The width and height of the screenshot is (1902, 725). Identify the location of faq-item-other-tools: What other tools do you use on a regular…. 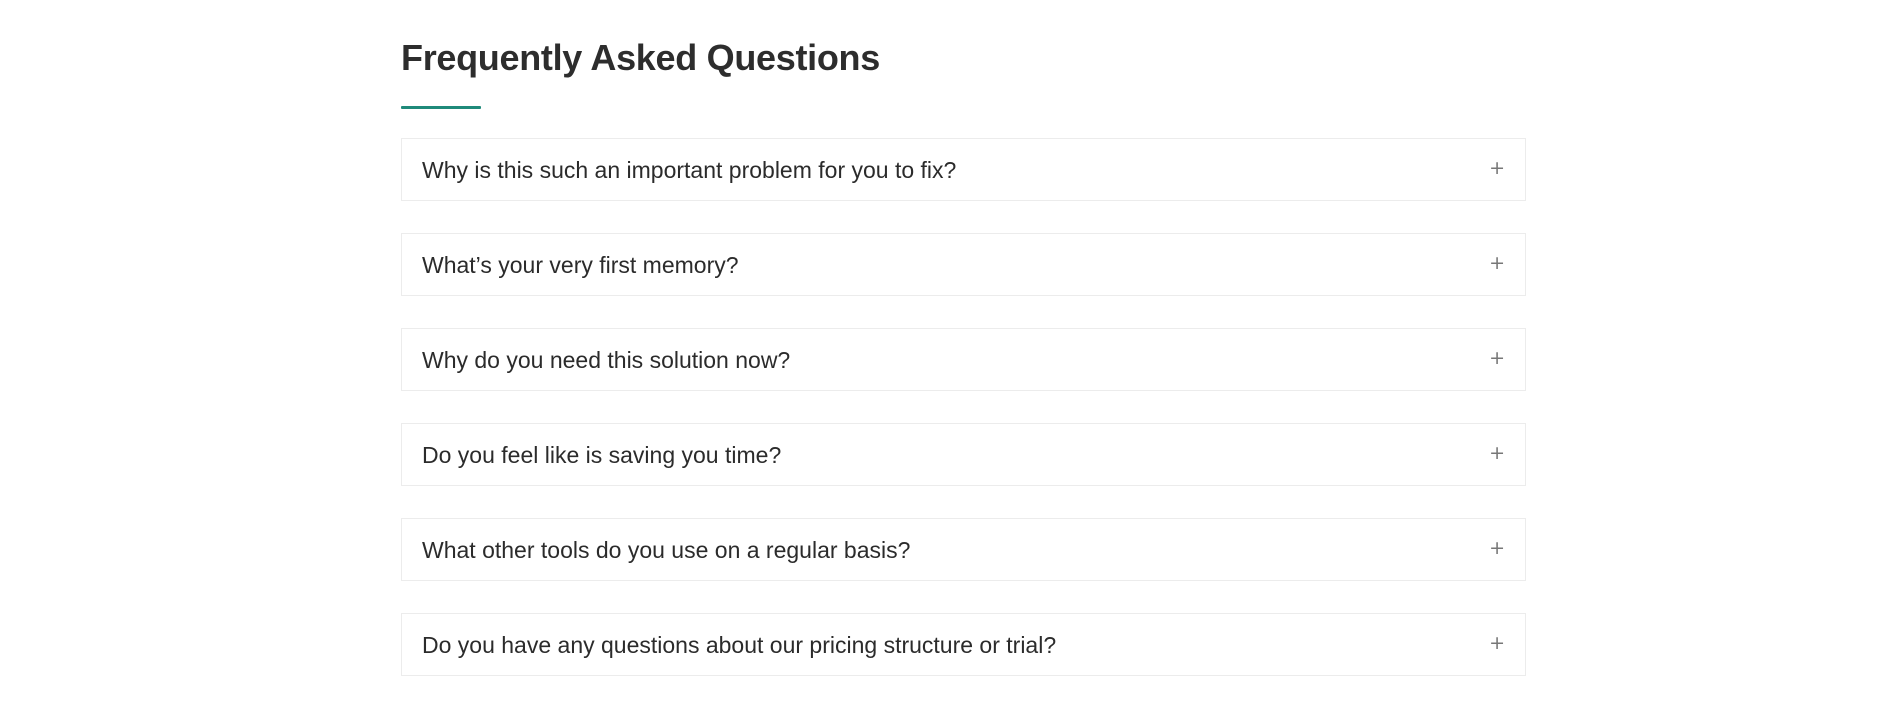
(963, 549).